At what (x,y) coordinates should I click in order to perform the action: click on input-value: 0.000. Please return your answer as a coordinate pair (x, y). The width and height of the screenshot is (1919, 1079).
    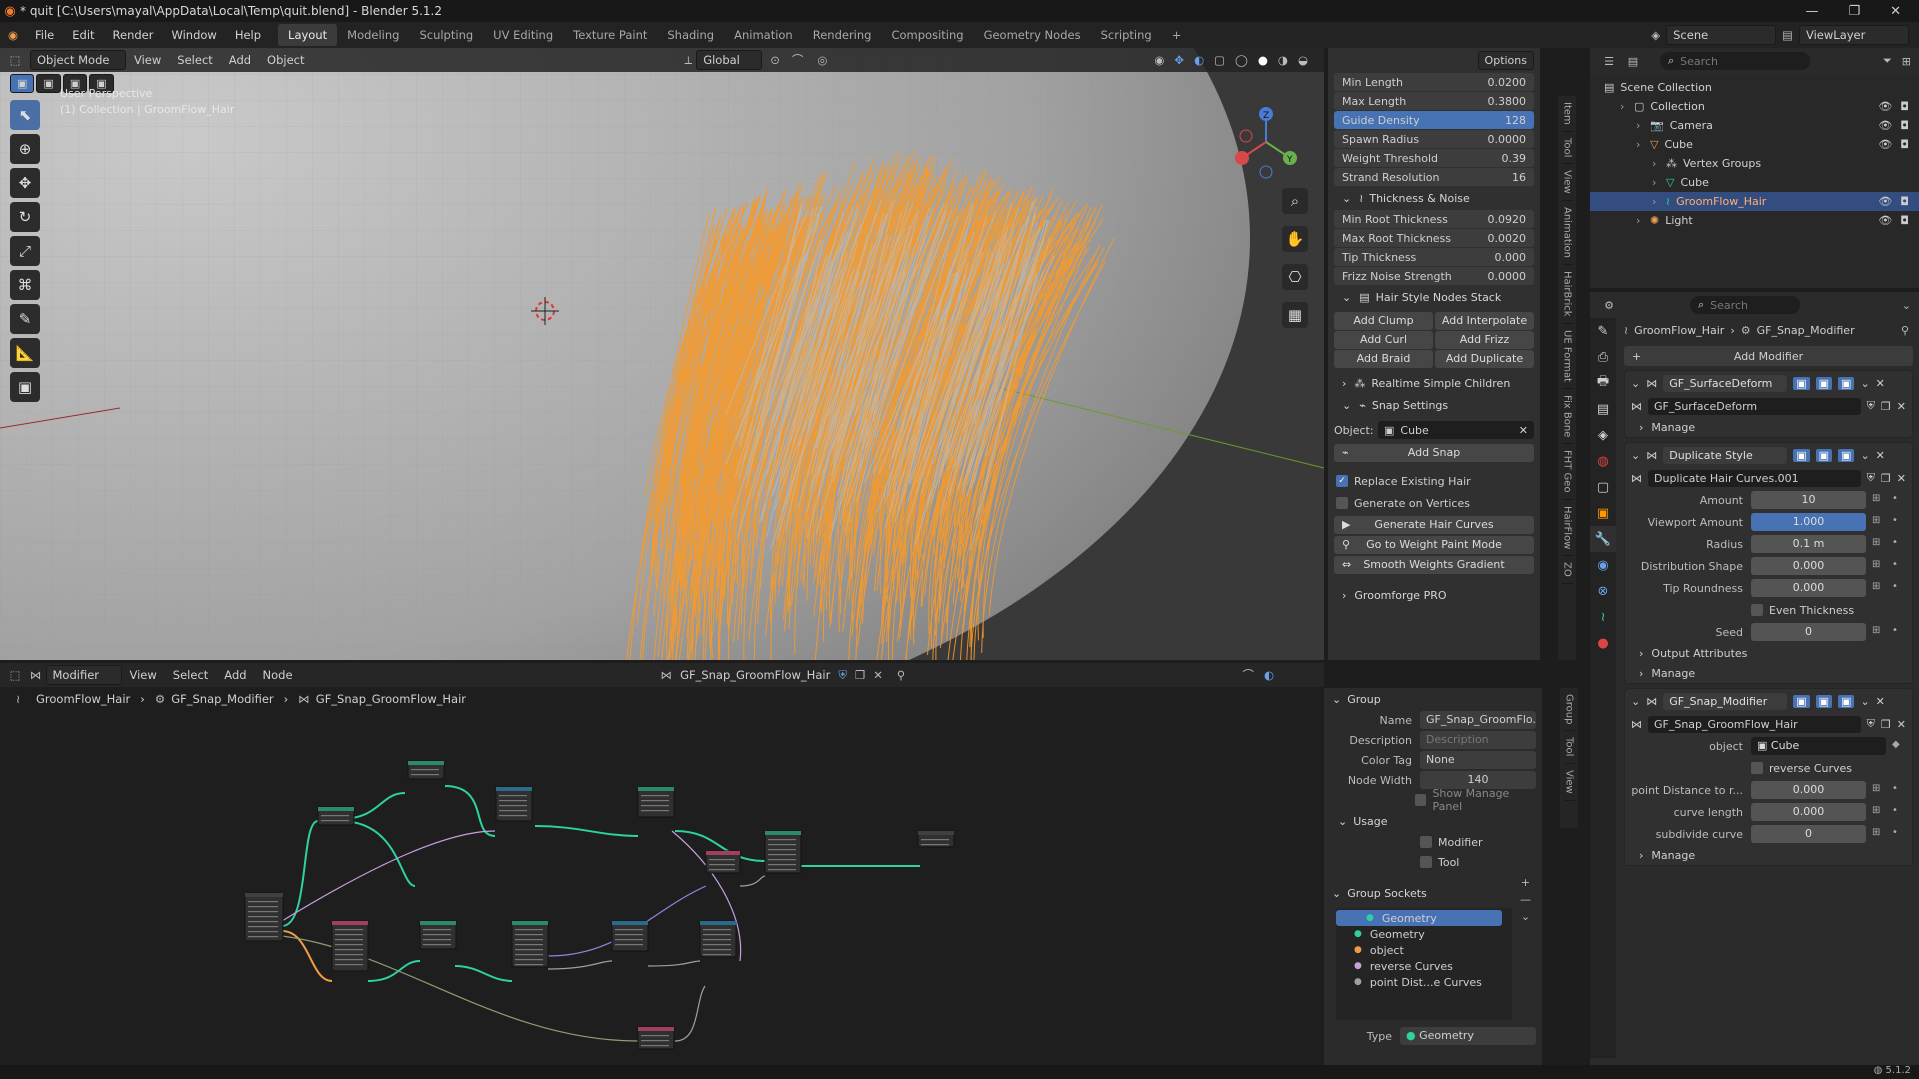
    Looking at the image, I should click on (1808, 790).